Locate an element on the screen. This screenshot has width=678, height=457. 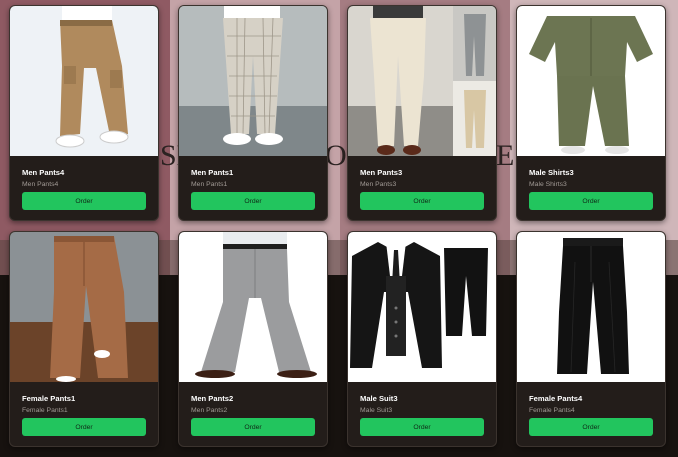
olive-shirt-set-photo is located at coordinates (591, 81).